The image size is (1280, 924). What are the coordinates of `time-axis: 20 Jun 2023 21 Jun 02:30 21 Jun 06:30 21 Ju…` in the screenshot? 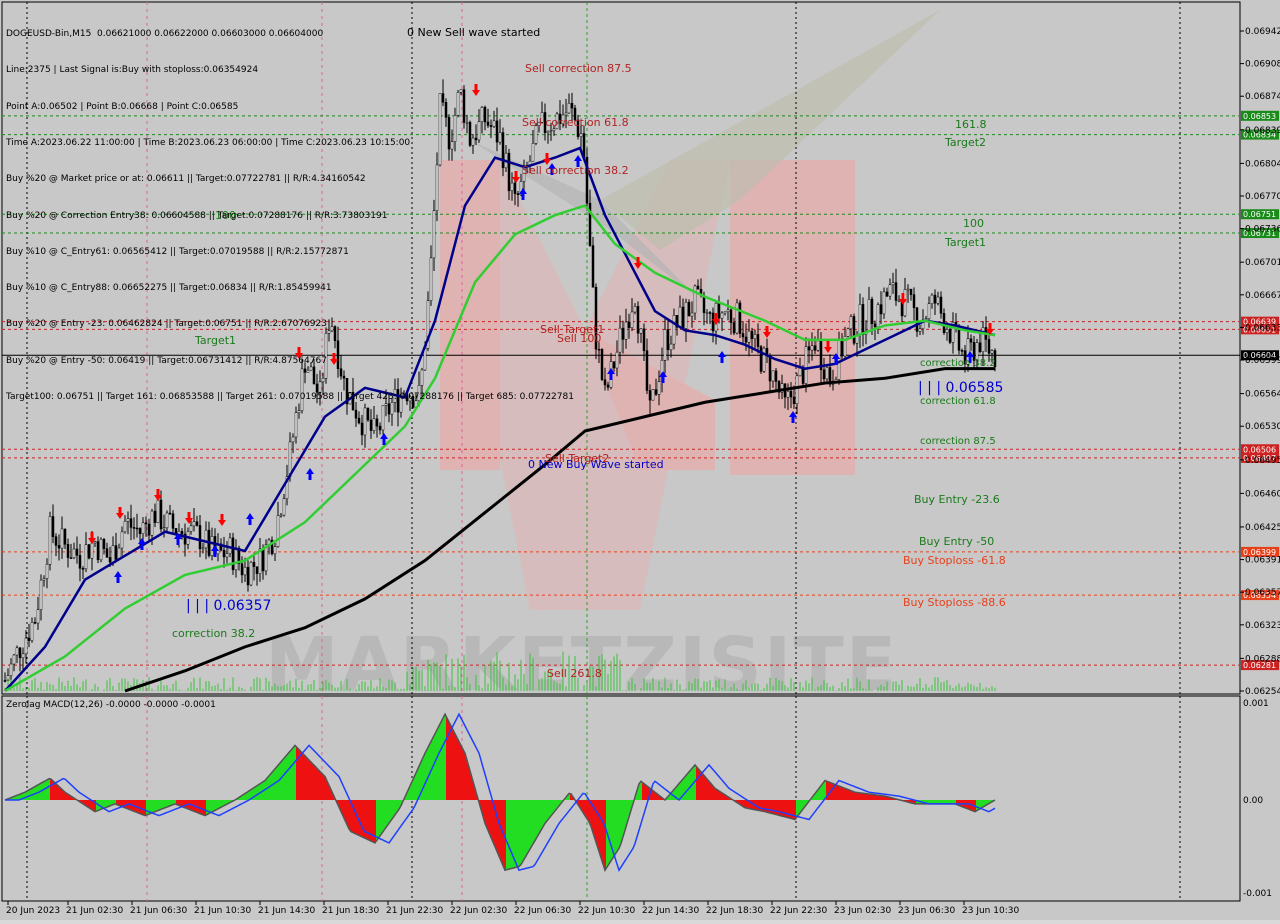 It's located at (512, 908).